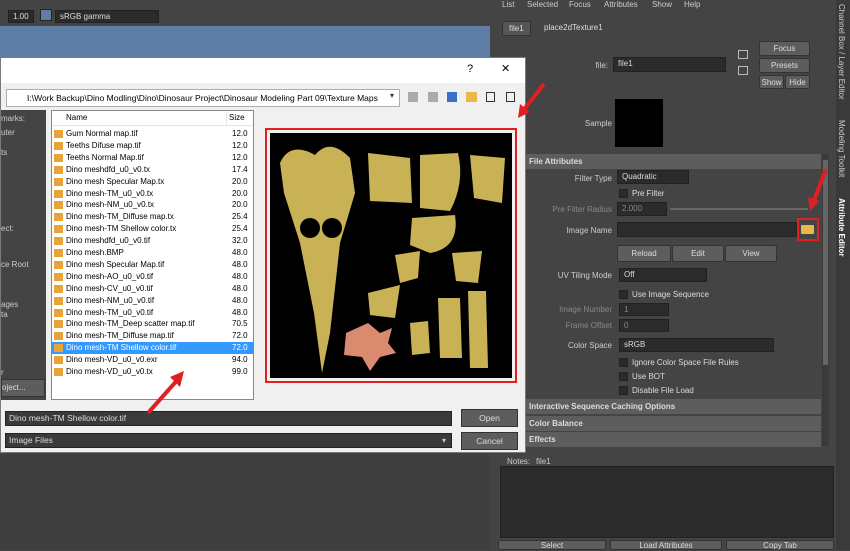 The height and width of the screenshot is (551, 850). What do you see at coordinates (784, 48) in the screenshot?
I see `focus-button: Focus` at bounding box center [784, 48].